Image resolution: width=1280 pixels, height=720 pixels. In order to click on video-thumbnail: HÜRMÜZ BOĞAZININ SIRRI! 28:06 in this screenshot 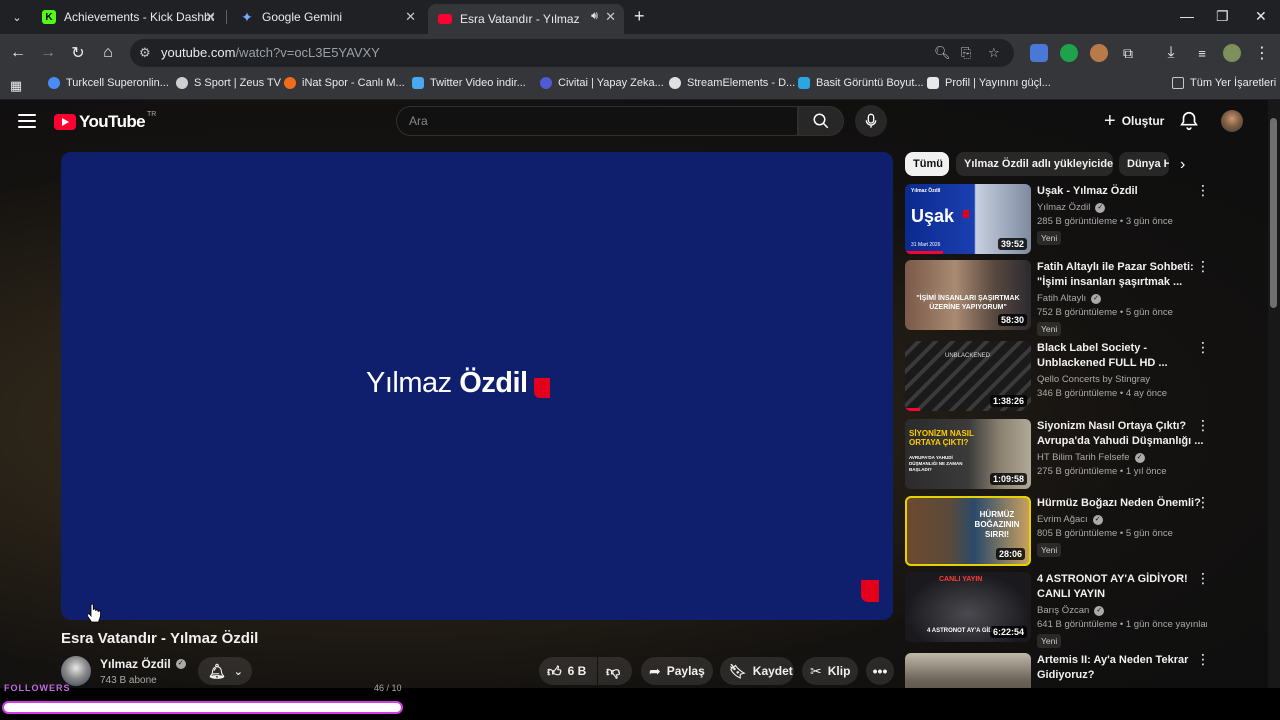, I will do `click(968, 531)`.